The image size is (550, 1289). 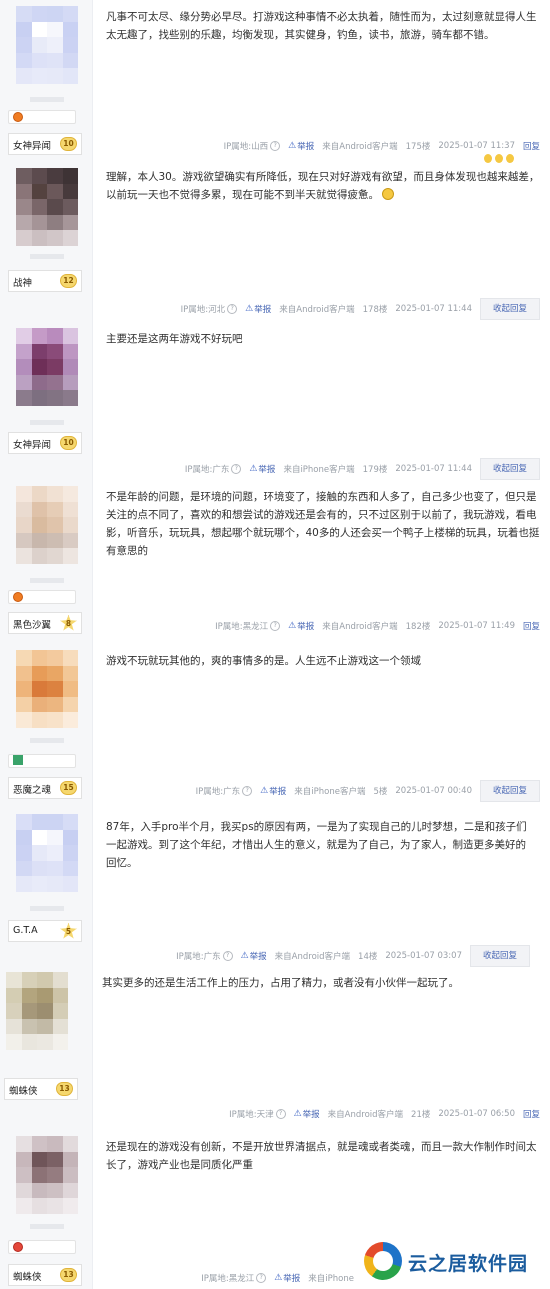 I want to click on post-time: 2025-01-07 11:44, so click(x=433, y=469).